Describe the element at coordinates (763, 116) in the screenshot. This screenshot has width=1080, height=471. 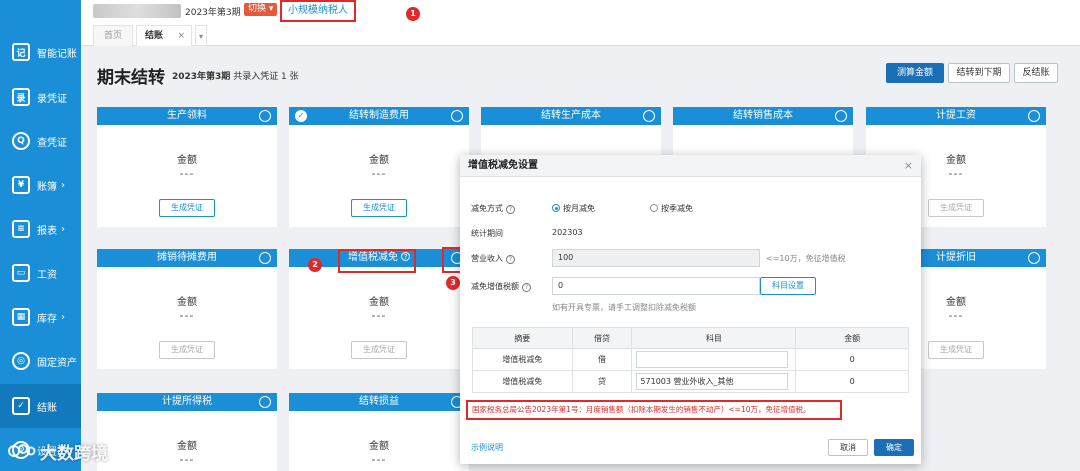
I see `card-title: 结转销售成本` at that location.